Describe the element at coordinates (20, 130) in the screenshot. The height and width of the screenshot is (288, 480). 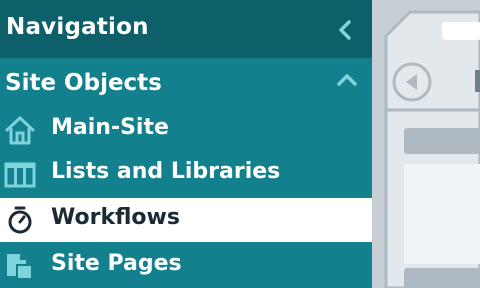
I see `home-icon` at that location.